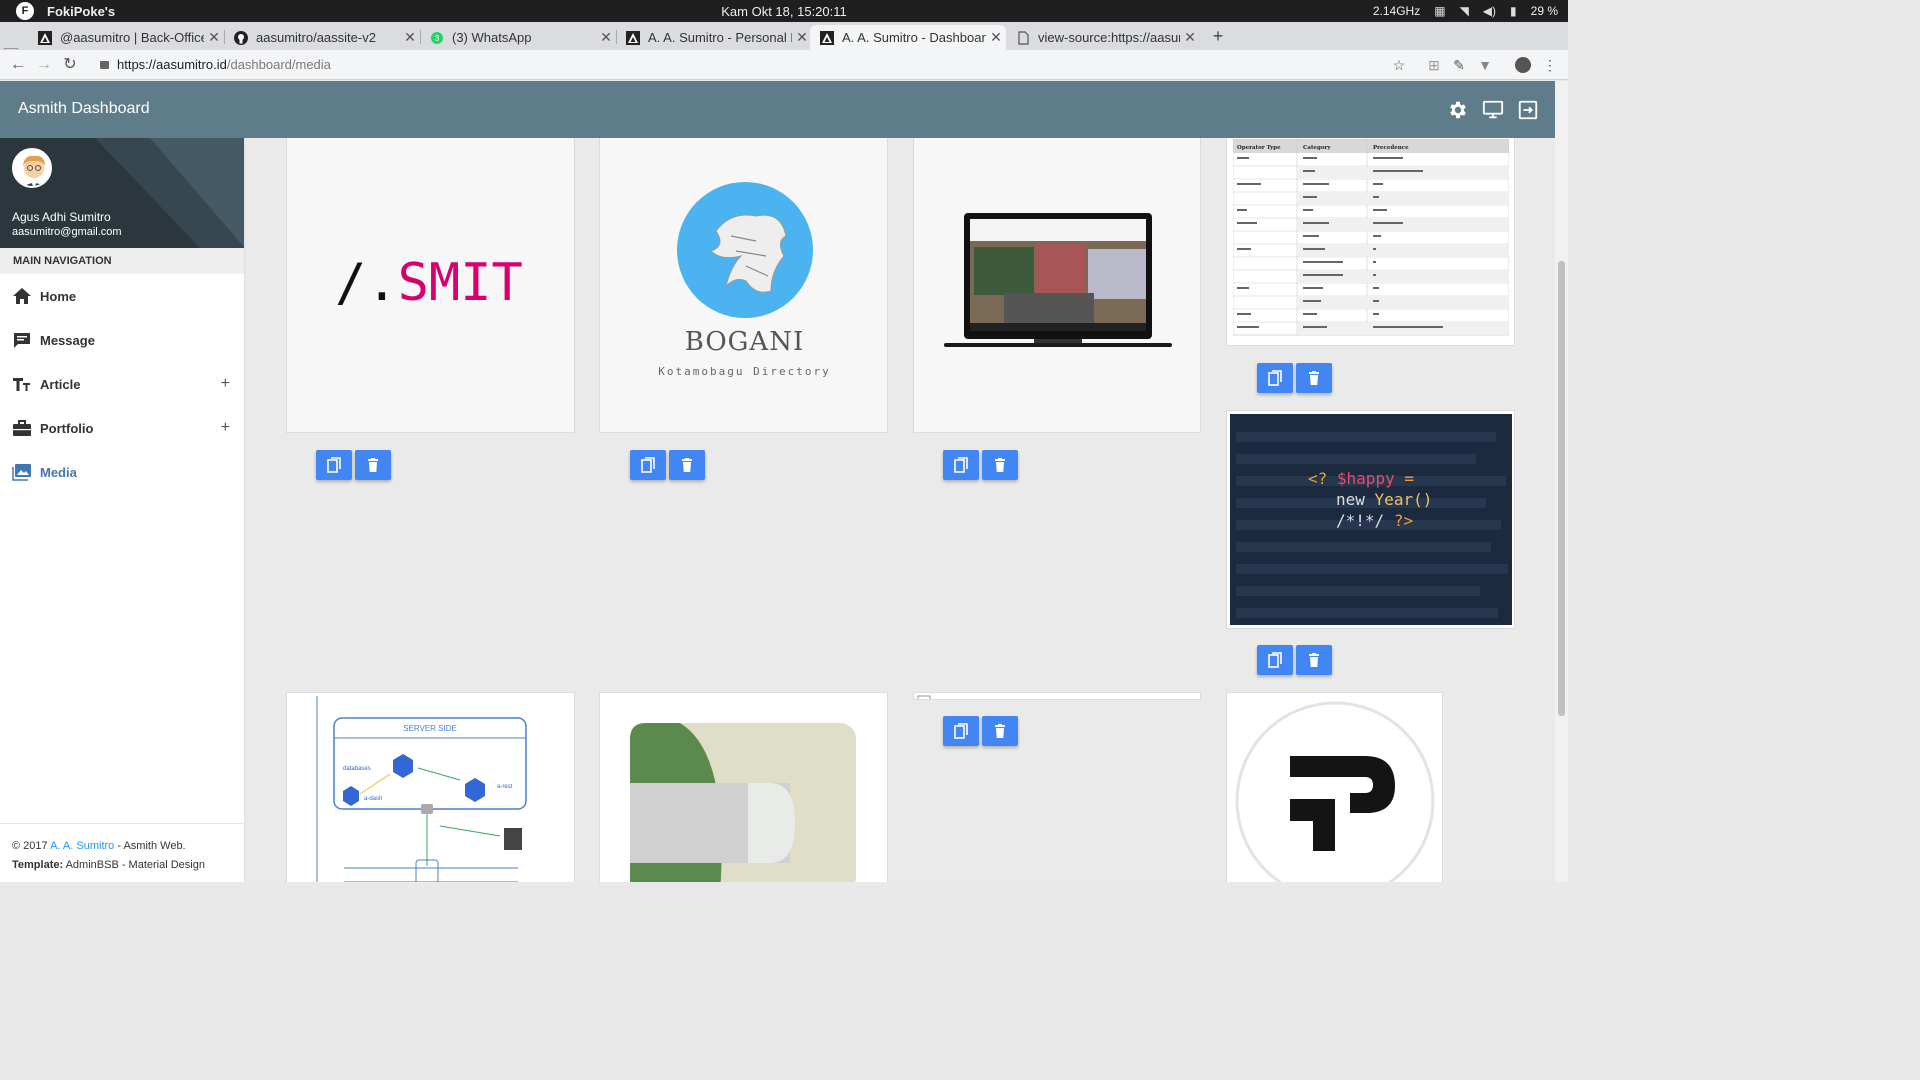 The image size is (1920, 1080). Describe the element at coordinates (743, 285) in the screenshot. I see `media-card-bogani: BOGANI Kotamobagu Directory` at that location.